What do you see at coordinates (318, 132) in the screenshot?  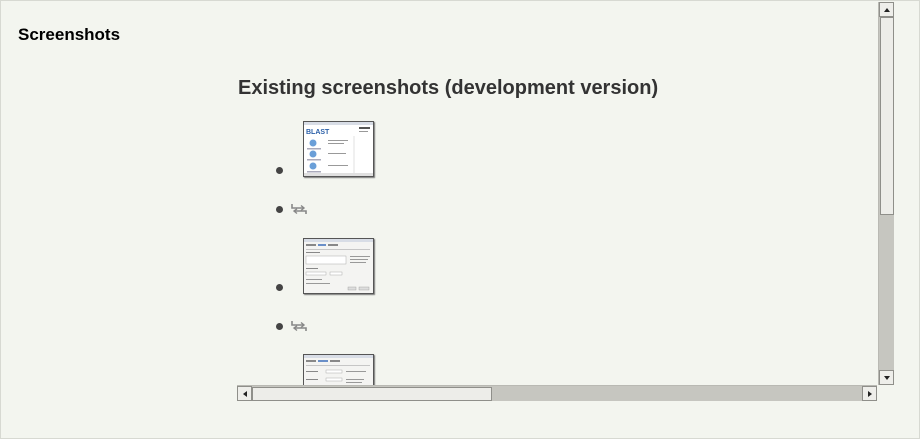 I see `blast-logo-text: BLAST` at bounding box center [318, 132].